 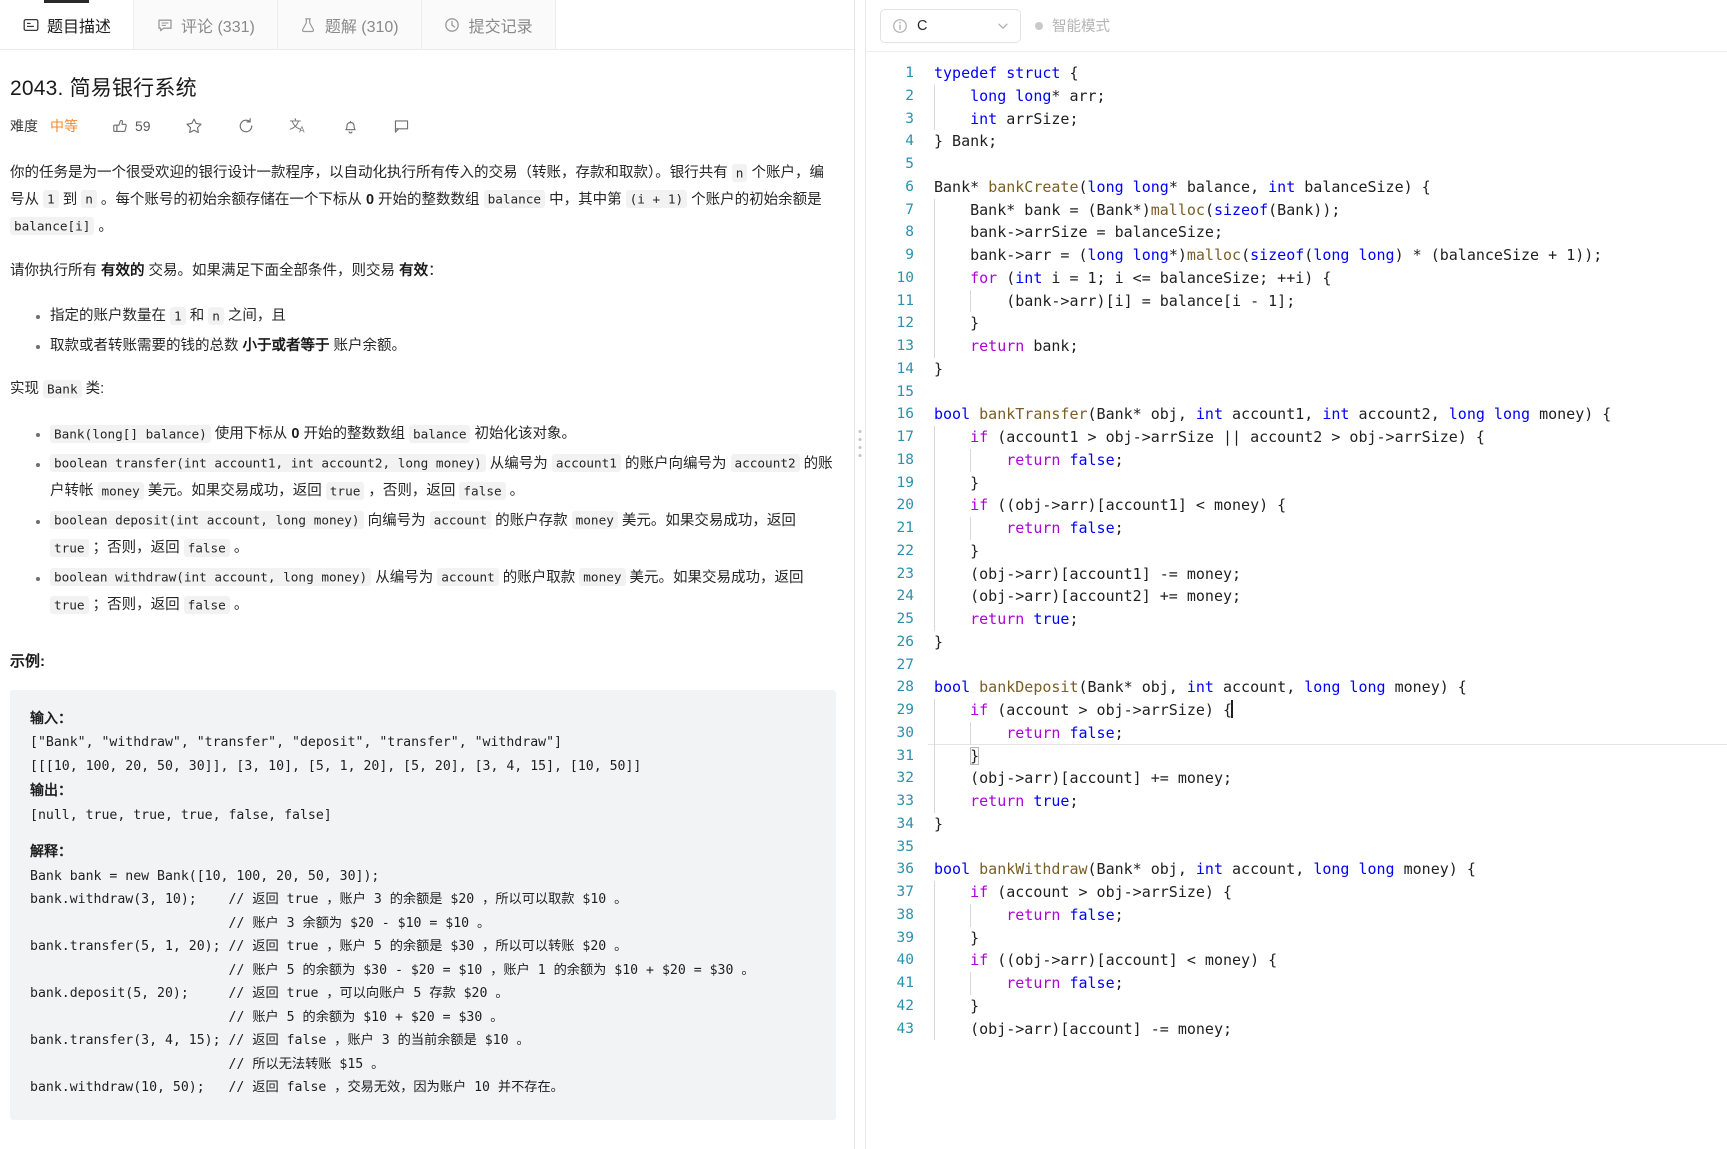 I want to click on smart-mode-toggle: 智能模式, so click(x=1072, y=25).